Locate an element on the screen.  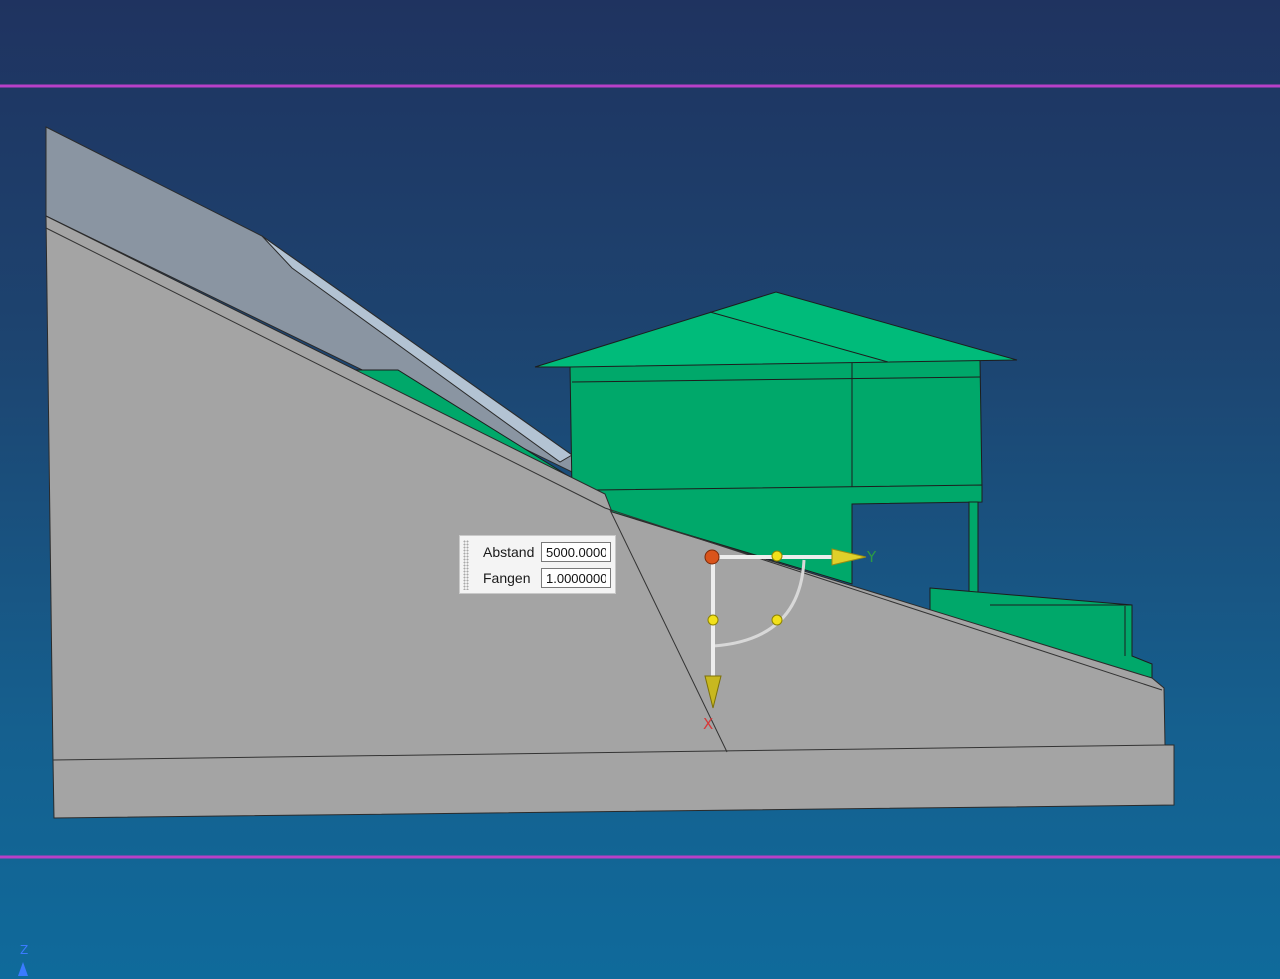
manipulator-origin is located at coordinates (712, 557).